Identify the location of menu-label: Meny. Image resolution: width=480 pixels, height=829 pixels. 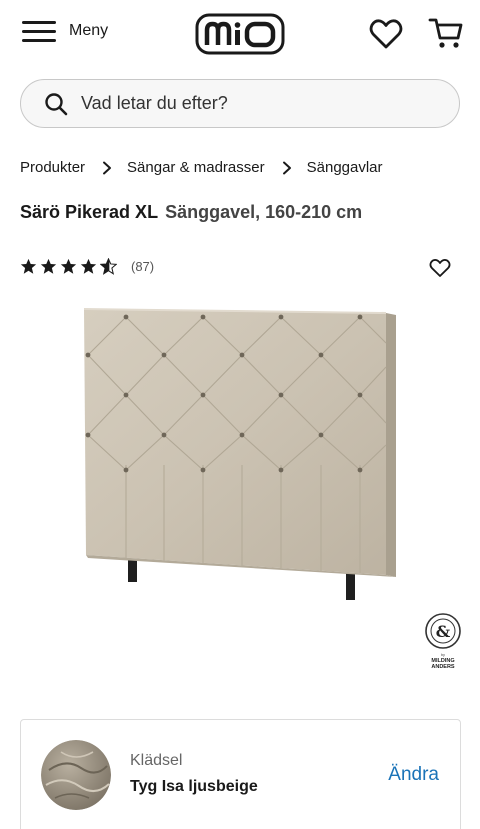
(89, 30).